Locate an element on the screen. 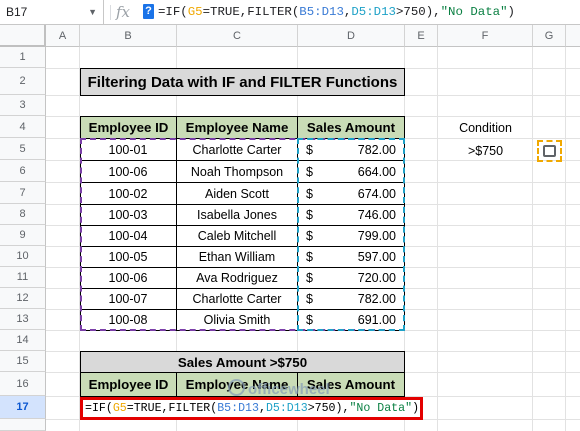  watermark-logo: officewheel is located at coordinates (279, 388).